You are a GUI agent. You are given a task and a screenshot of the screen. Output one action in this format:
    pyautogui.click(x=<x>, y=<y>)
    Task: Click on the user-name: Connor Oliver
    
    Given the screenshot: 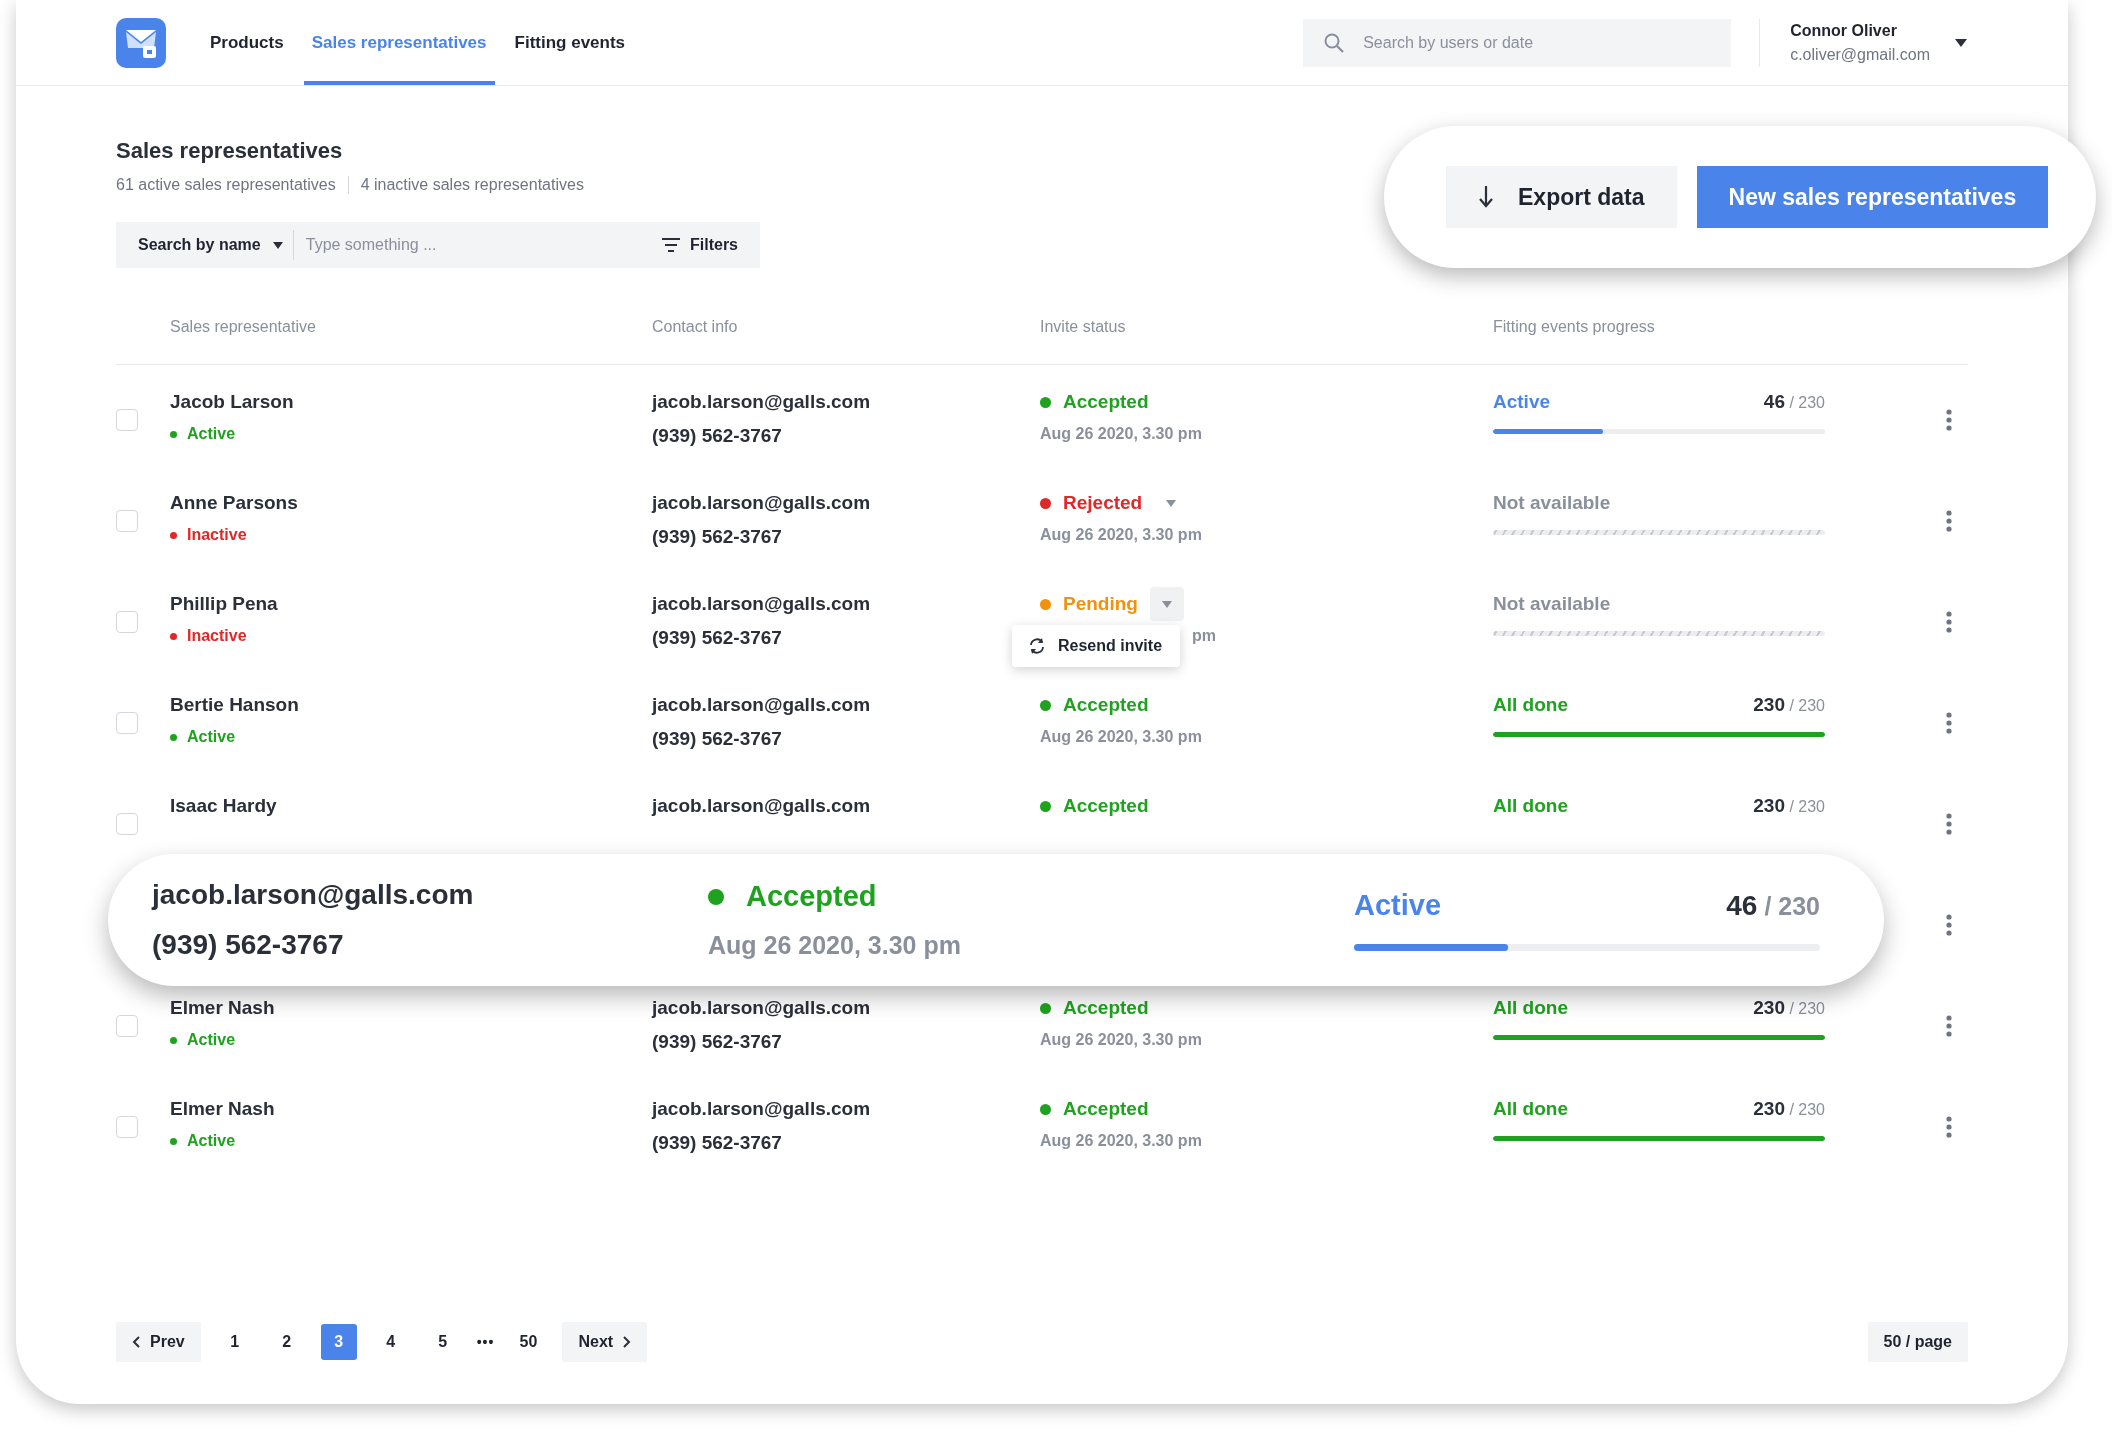 What is the action you would take?
    pyautogui.click(x=1844, y=30)
    